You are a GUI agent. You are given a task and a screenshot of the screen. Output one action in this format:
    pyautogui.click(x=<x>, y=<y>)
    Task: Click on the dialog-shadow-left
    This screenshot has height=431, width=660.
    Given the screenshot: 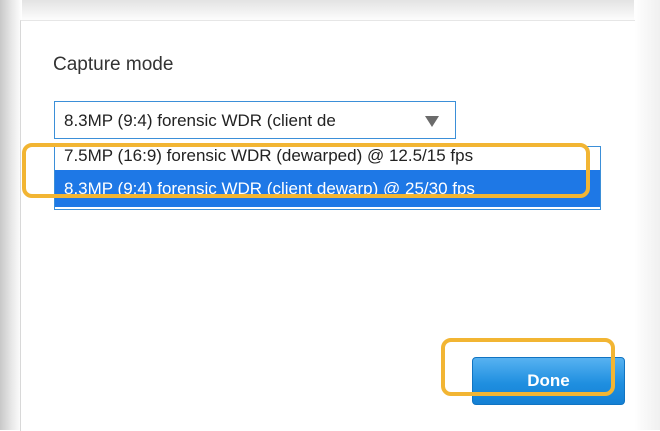 What is the action you would take?
    pyautogui.click(x=11, y=215)
    